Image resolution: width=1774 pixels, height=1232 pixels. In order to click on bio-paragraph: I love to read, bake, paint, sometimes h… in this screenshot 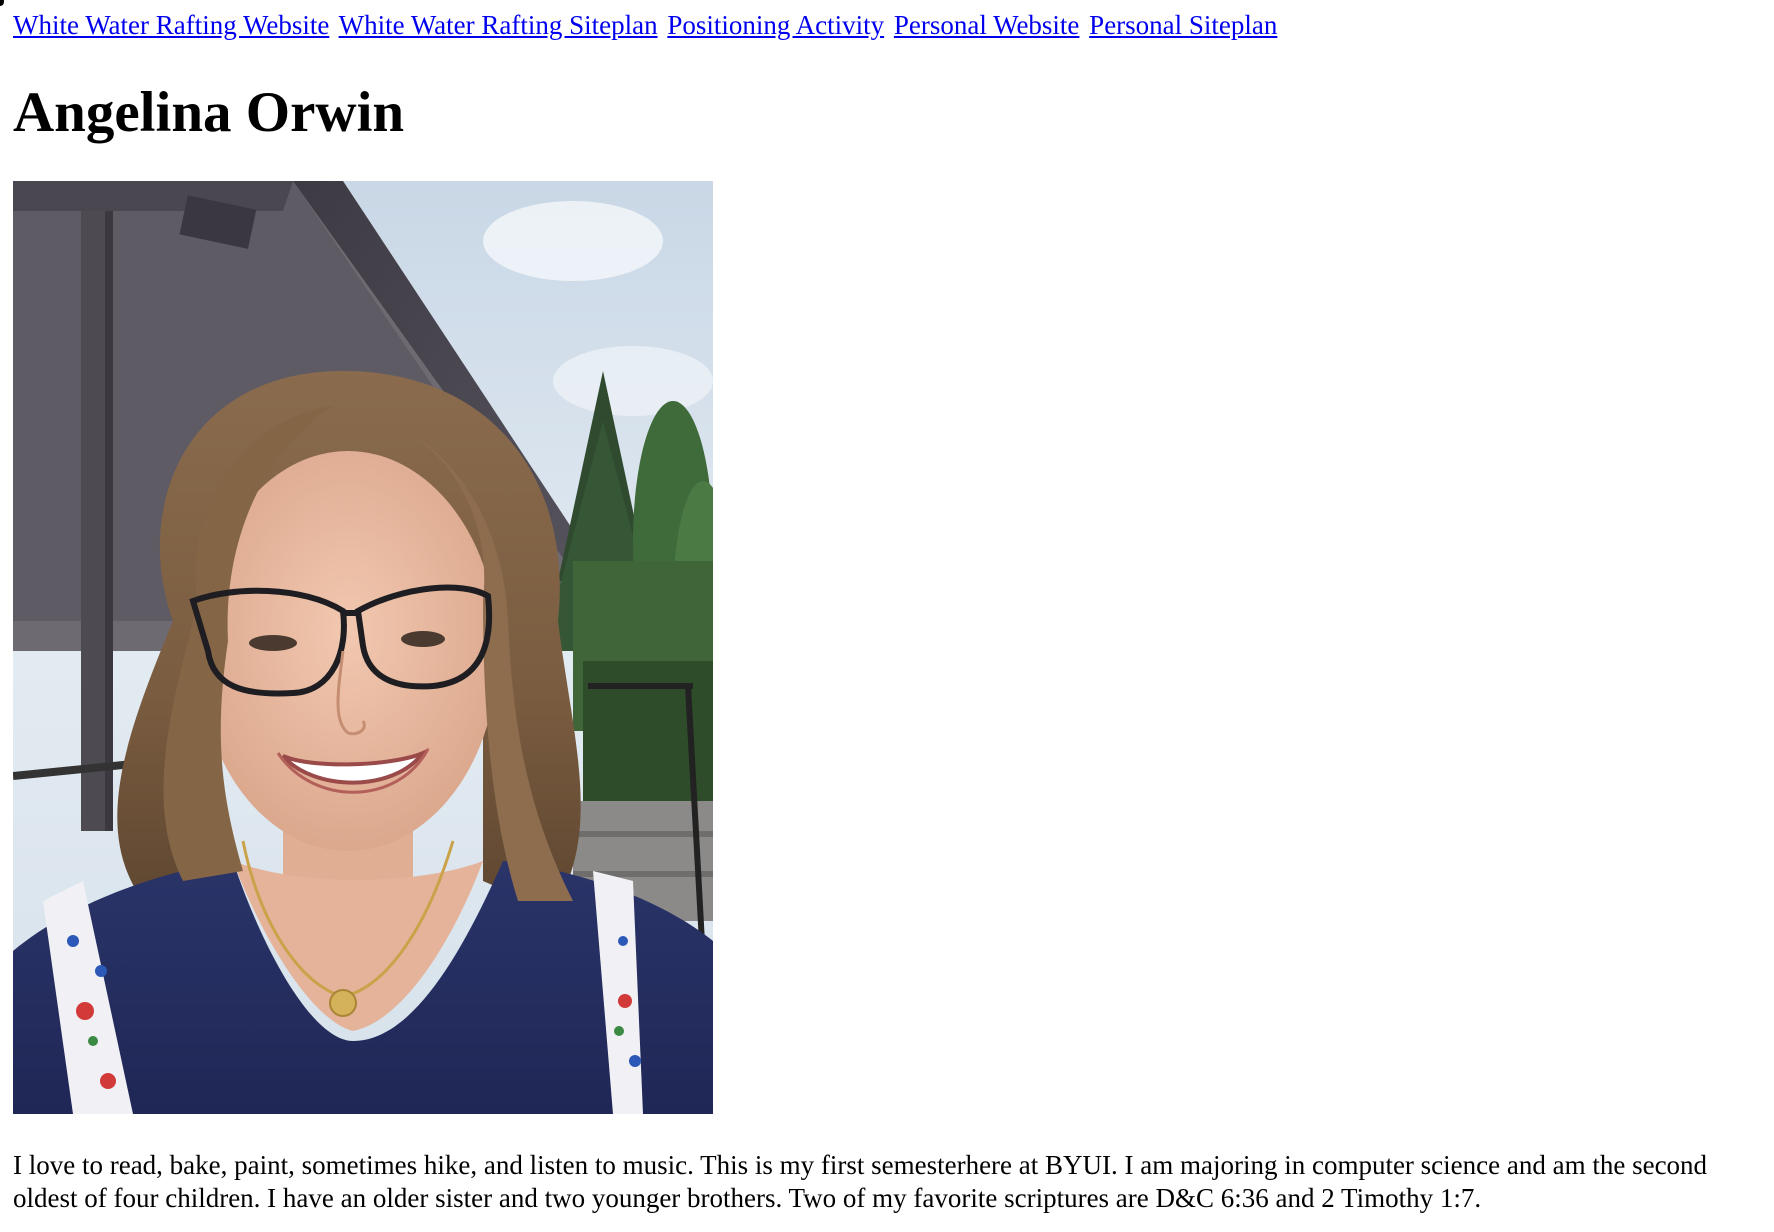, I will do `click(860, 1181)`.